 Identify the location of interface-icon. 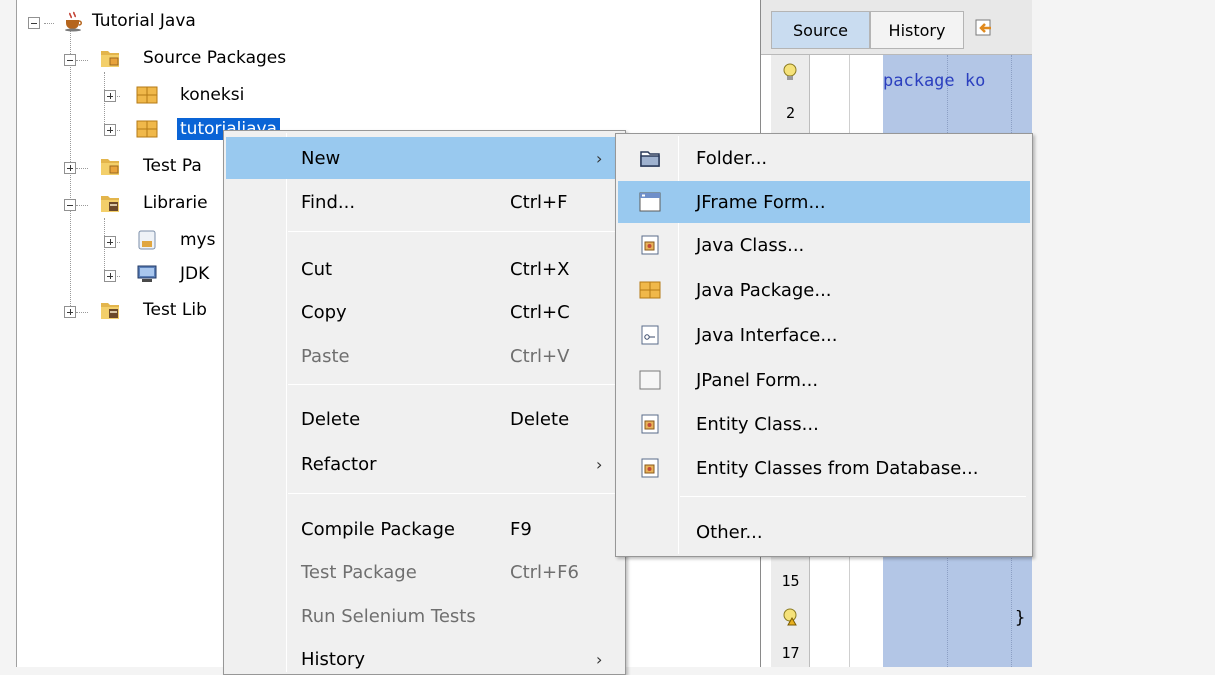
(650, 335).